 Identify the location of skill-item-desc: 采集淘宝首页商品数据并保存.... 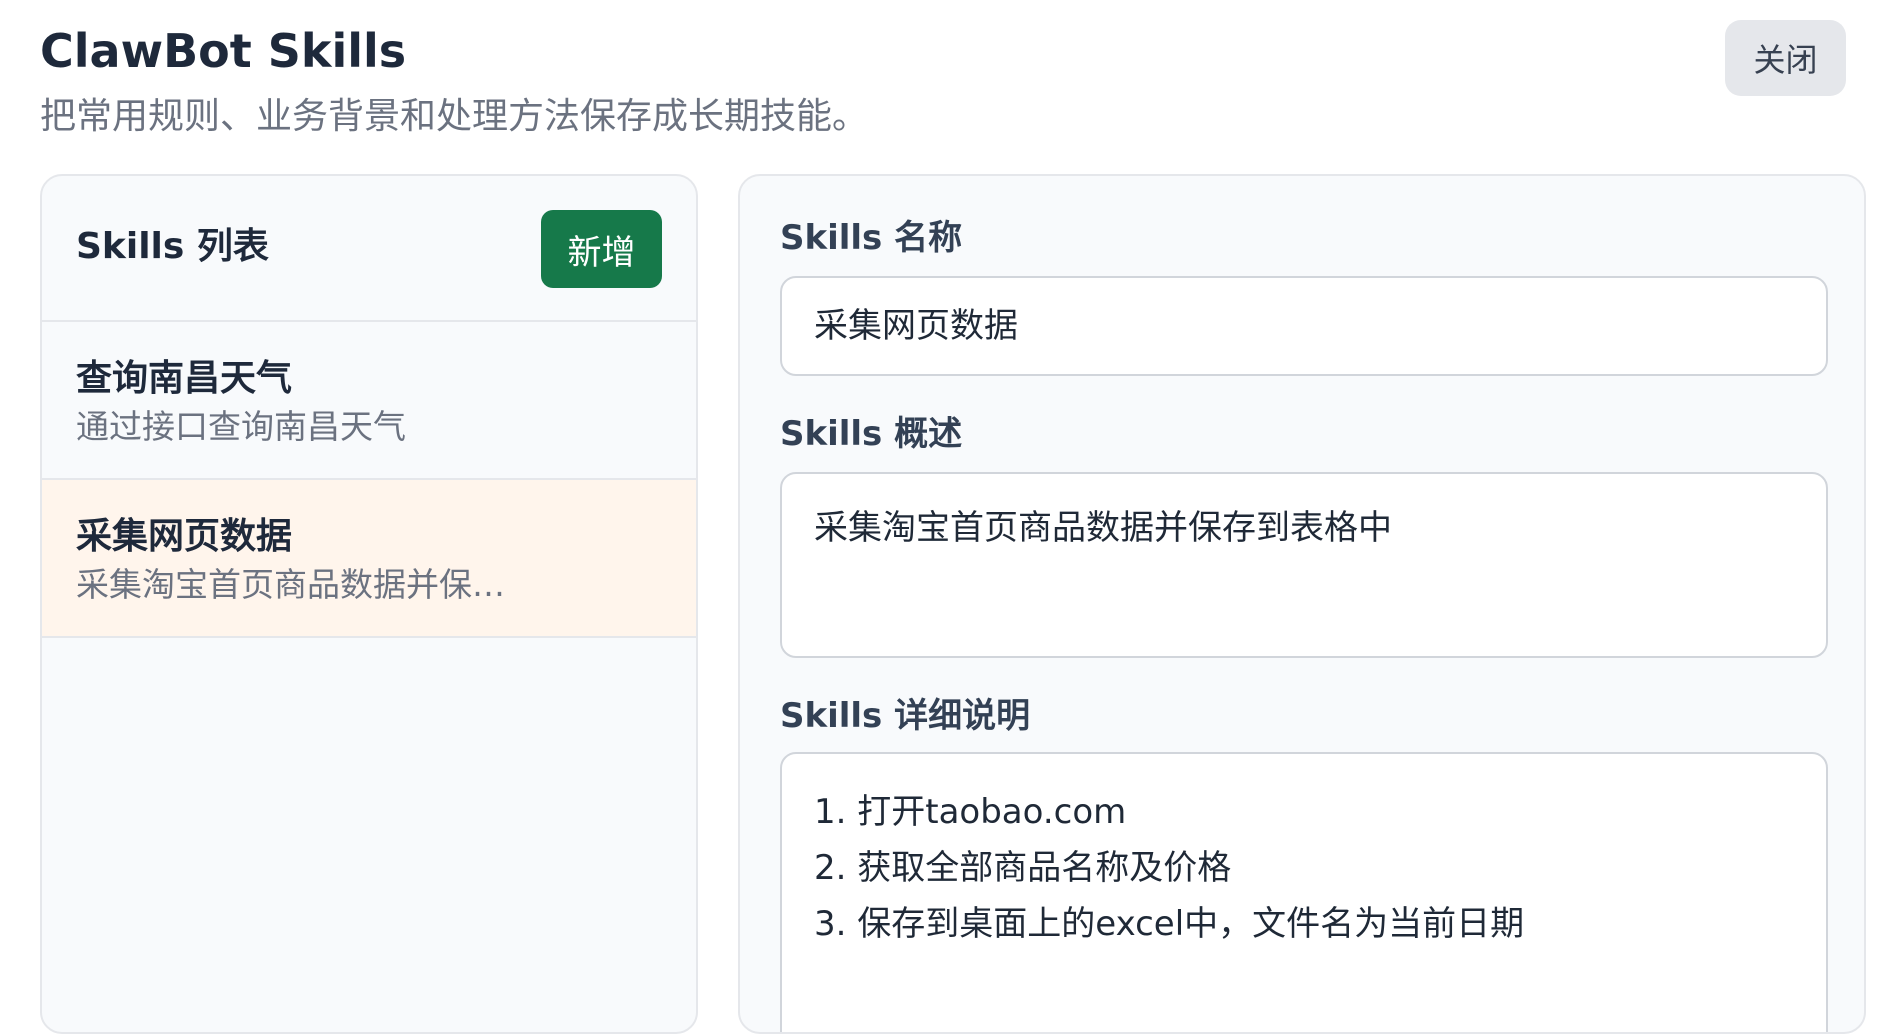
(306, 584).